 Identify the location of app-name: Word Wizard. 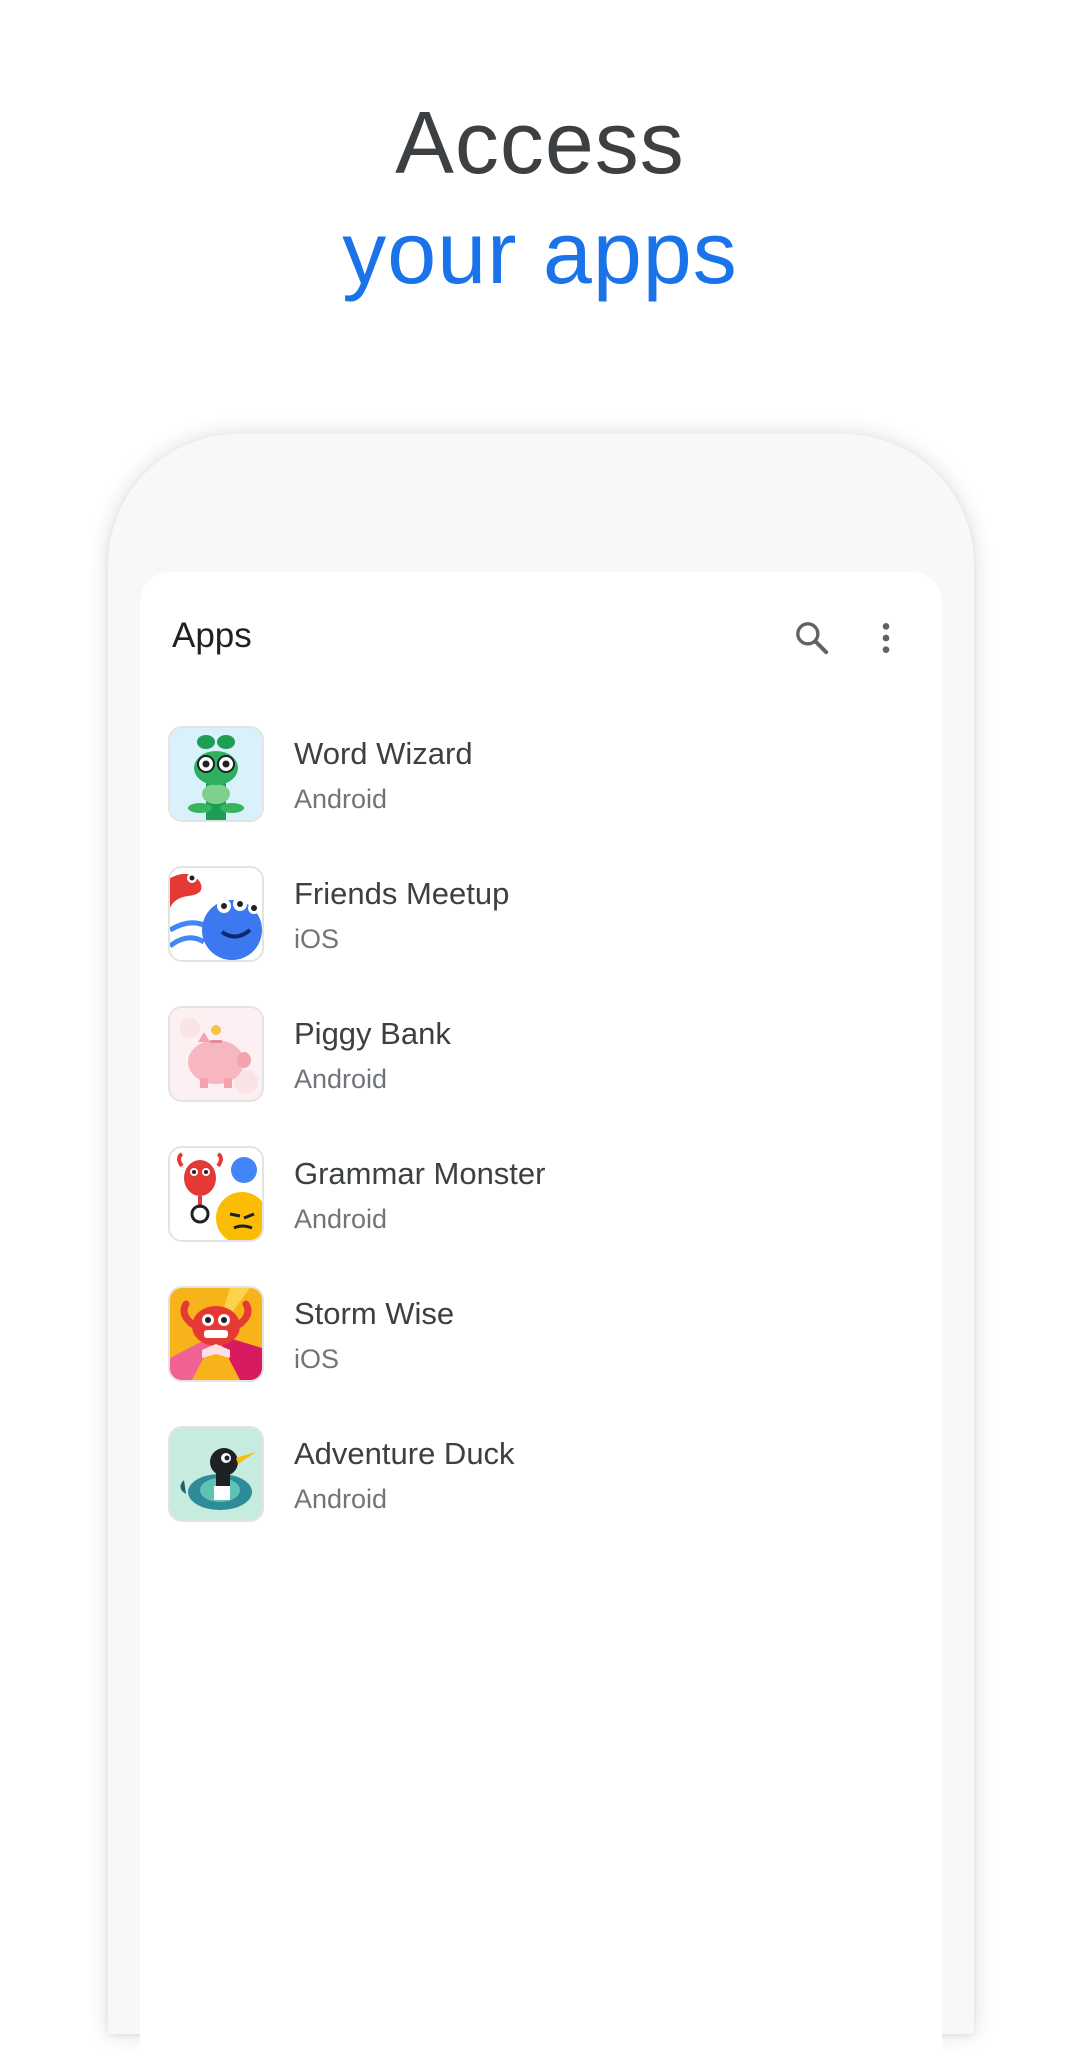
(383, 753).